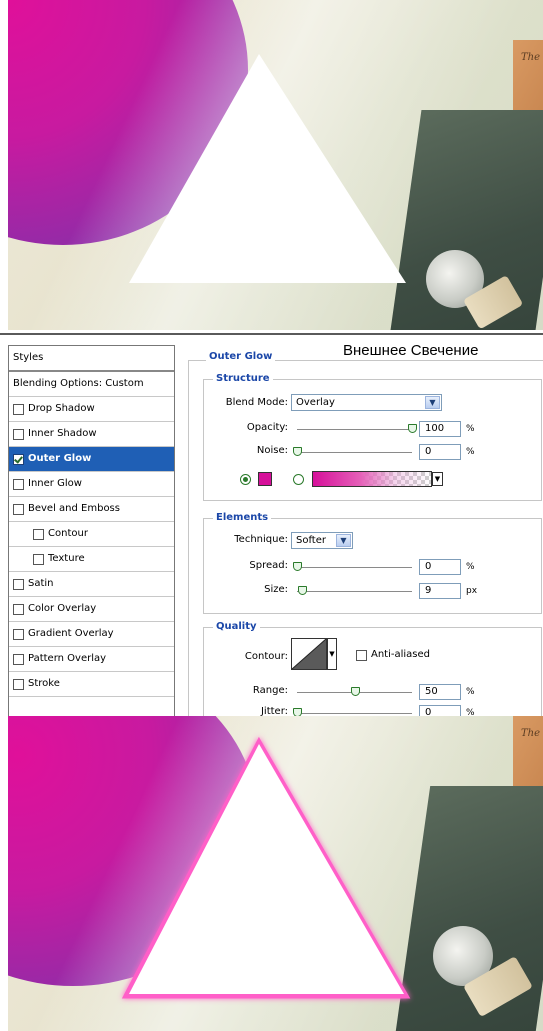  Describe the element at coordinates (91, 484) in the screenshot. I see `style-item-inner-glow: Inner Glow` at that location.